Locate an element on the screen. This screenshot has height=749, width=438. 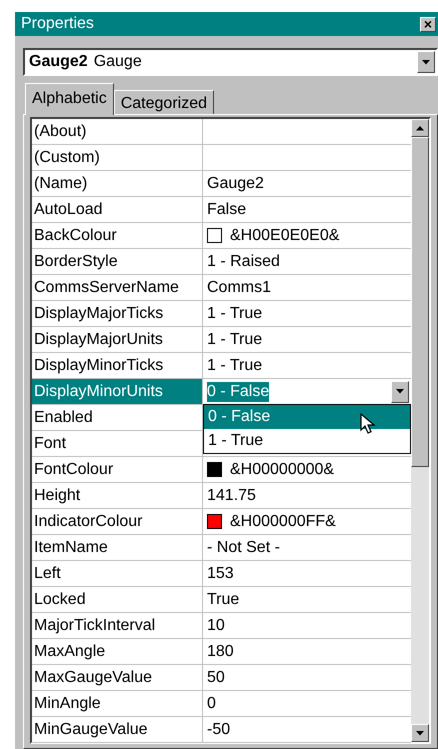
object-name: Gauge2 is located at coordinates (58, 62).